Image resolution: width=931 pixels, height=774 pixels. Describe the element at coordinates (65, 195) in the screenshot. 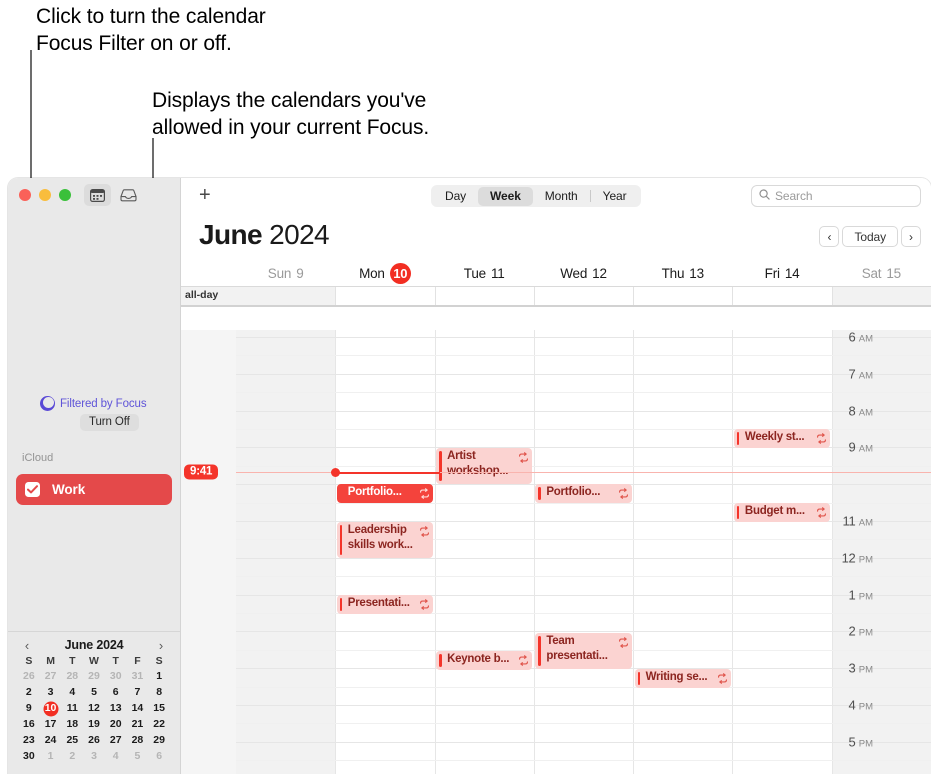

I see `zoom-window-button` at that location.